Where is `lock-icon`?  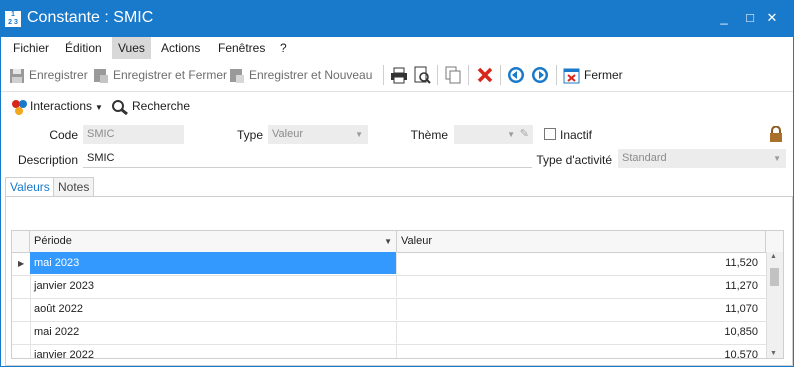 lock-icon is located at coordinates (776, 134).